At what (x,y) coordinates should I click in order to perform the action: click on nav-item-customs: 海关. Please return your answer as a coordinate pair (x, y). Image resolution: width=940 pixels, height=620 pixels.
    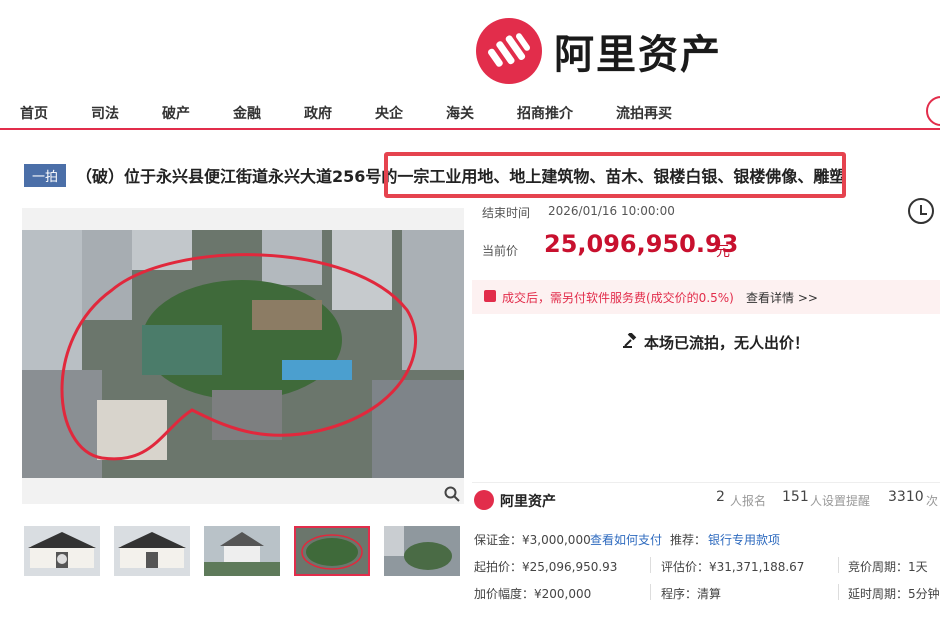
    Looking at the image, I should click on (460, 113).